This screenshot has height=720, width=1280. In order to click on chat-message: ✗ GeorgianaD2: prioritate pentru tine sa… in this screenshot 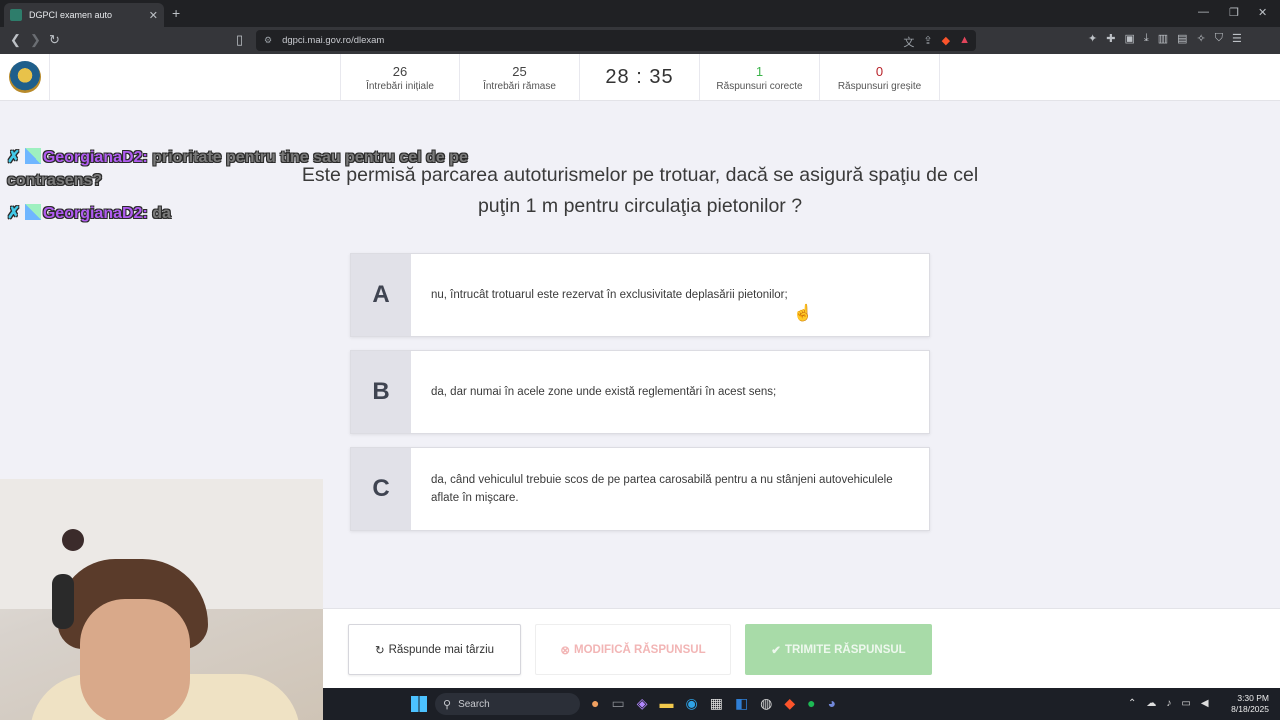, I will do `click(267, 169)`.